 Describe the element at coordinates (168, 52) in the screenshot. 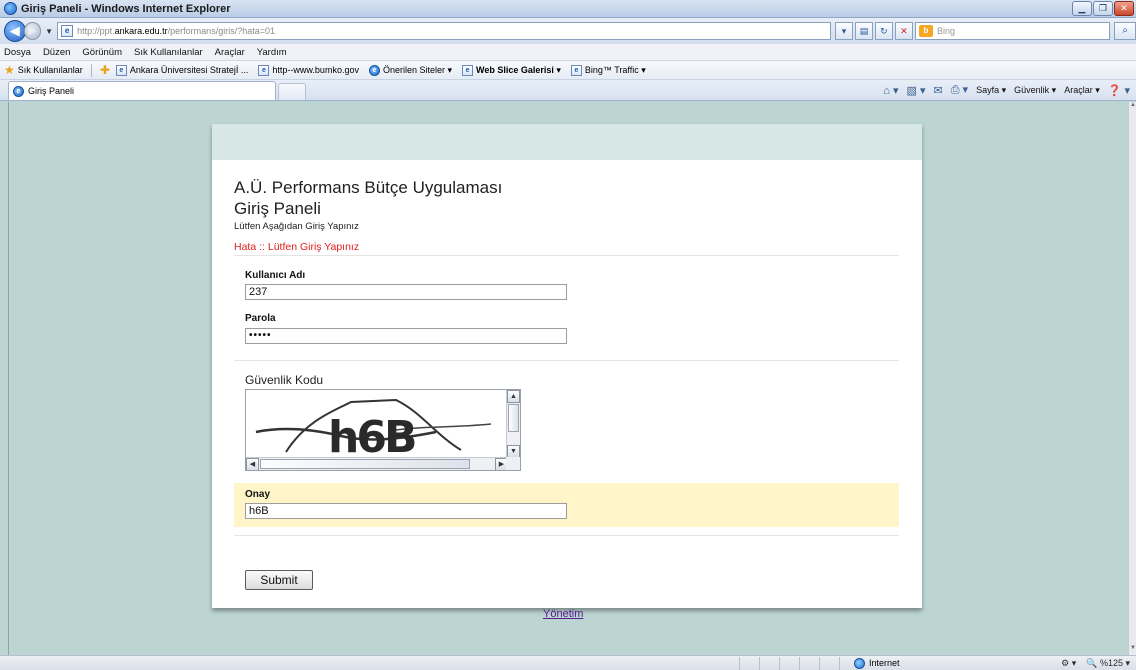

I see `menu-favorites: Sık Kullanılanlar` at that location.